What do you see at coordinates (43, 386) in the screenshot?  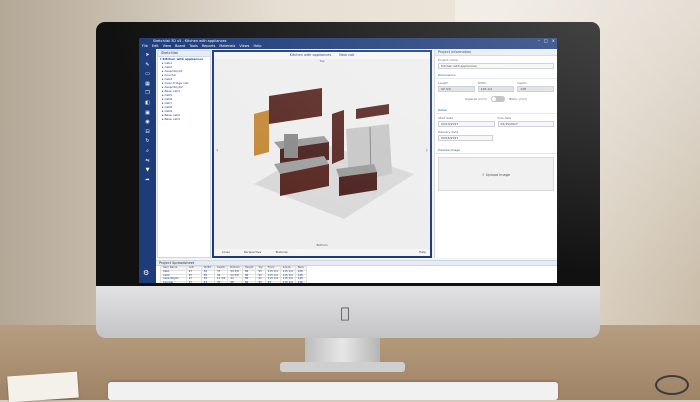 I see `notebook` at bounding box center [43, 386].